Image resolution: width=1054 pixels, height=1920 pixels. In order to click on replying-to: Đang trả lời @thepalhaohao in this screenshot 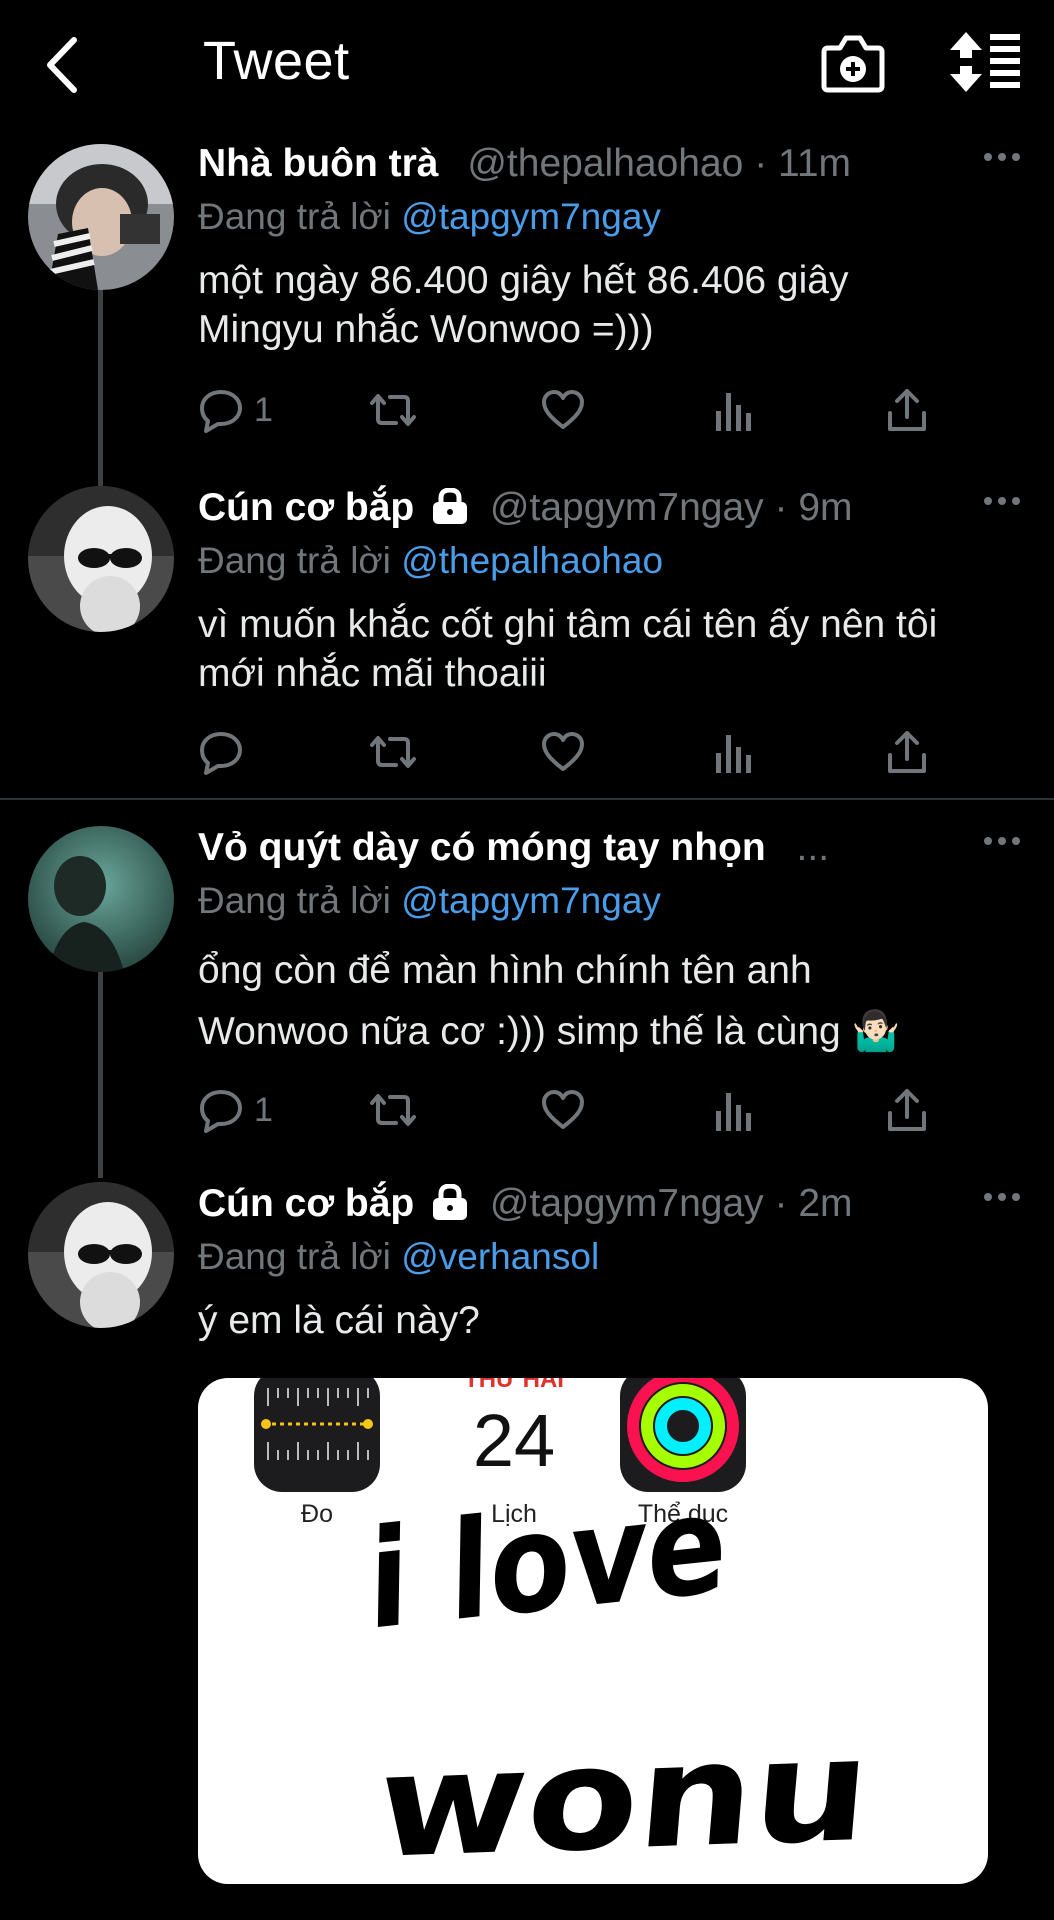, I will do `click(611, 564)`.